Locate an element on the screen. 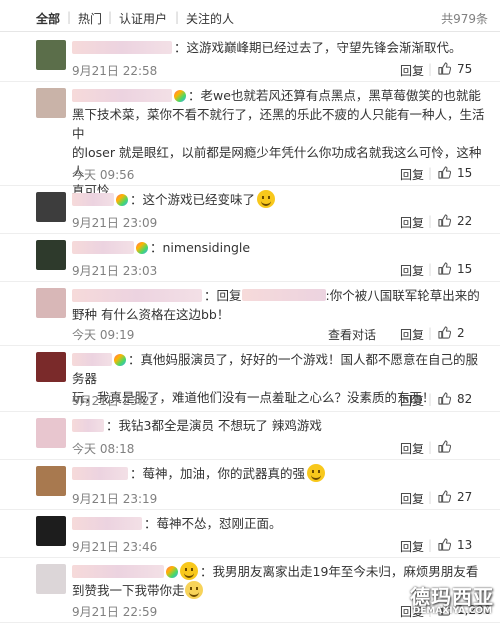  comment-line: 黑下技术菜，菜你不看不就行了，还黑的乐此不疲的人只能有一种人，生活中 is located at coordinates (278, 124).